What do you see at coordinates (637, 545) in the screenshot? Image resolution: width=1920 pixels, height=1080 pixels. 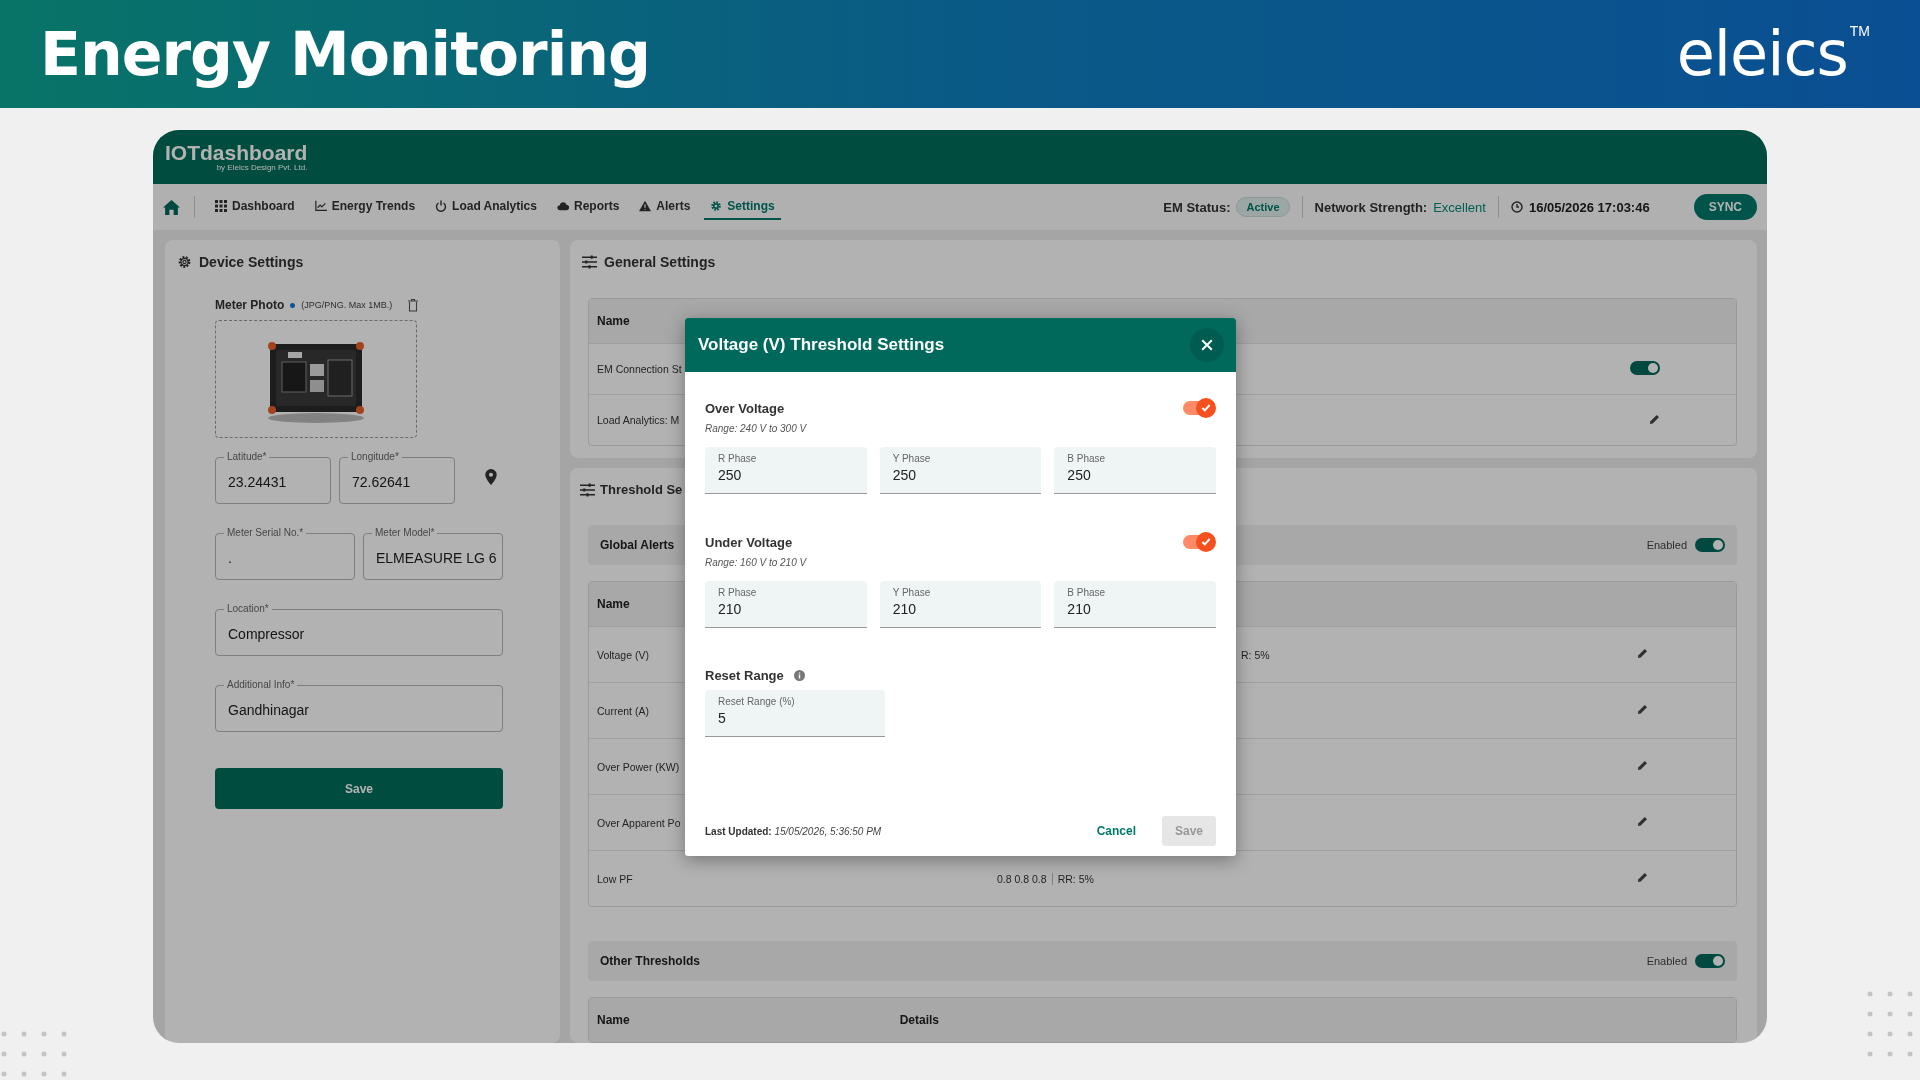 I see `section-title: Global Alerts` at bounding box center [637, 545].